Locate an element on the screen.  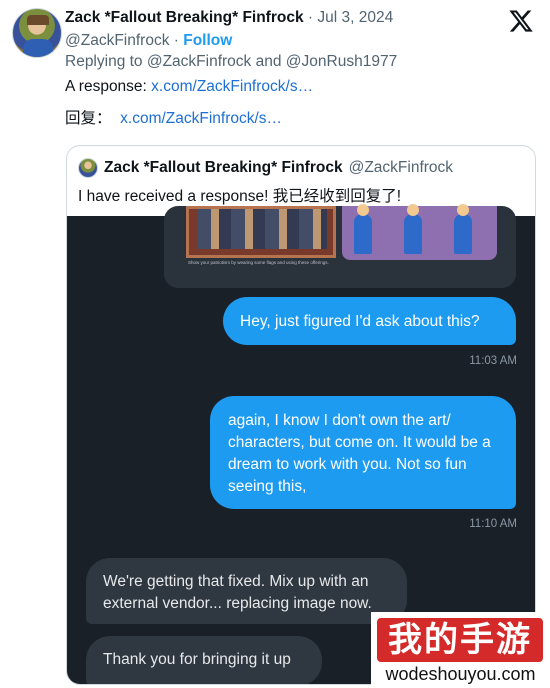
watermark-url: wodeshouyou.com is located at coordinates (460, 674).